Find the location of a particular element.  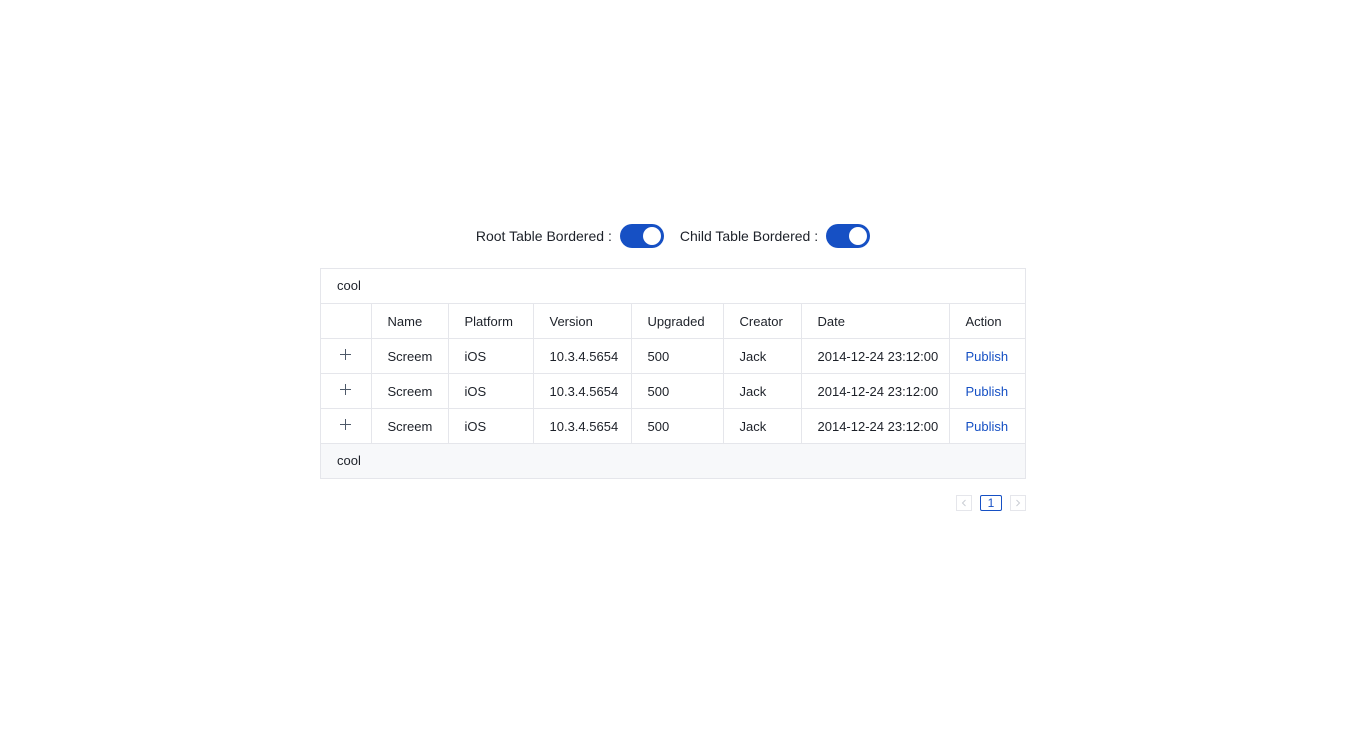

root-bordered-switch is located at coordinates (641, 236).